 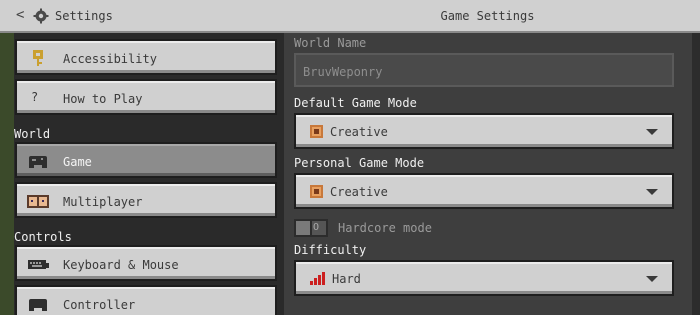 I want to click on key-icon, so click(x=38, y=58).